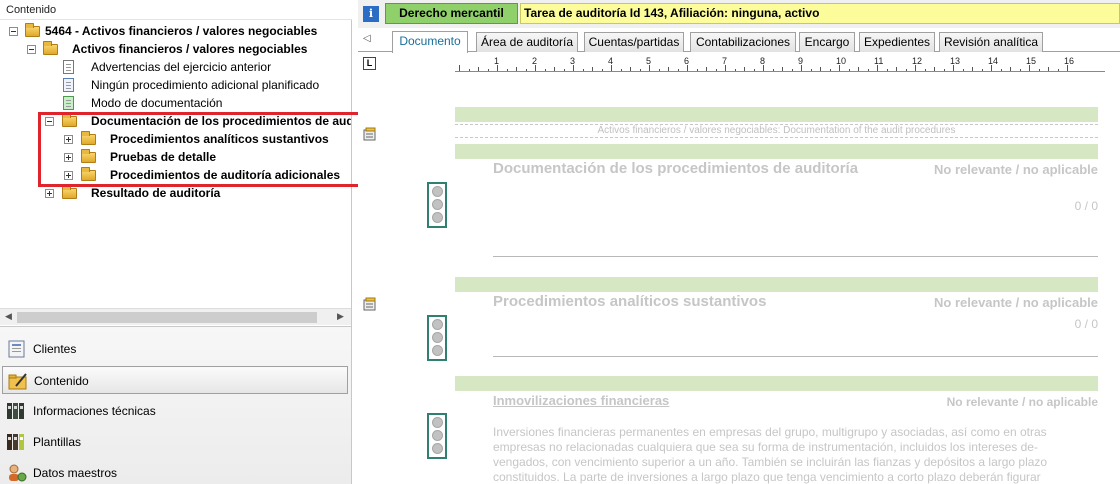 The height and width of the screenshot is (484, 1120). I want to click on expand-icon, so click(49, 193).